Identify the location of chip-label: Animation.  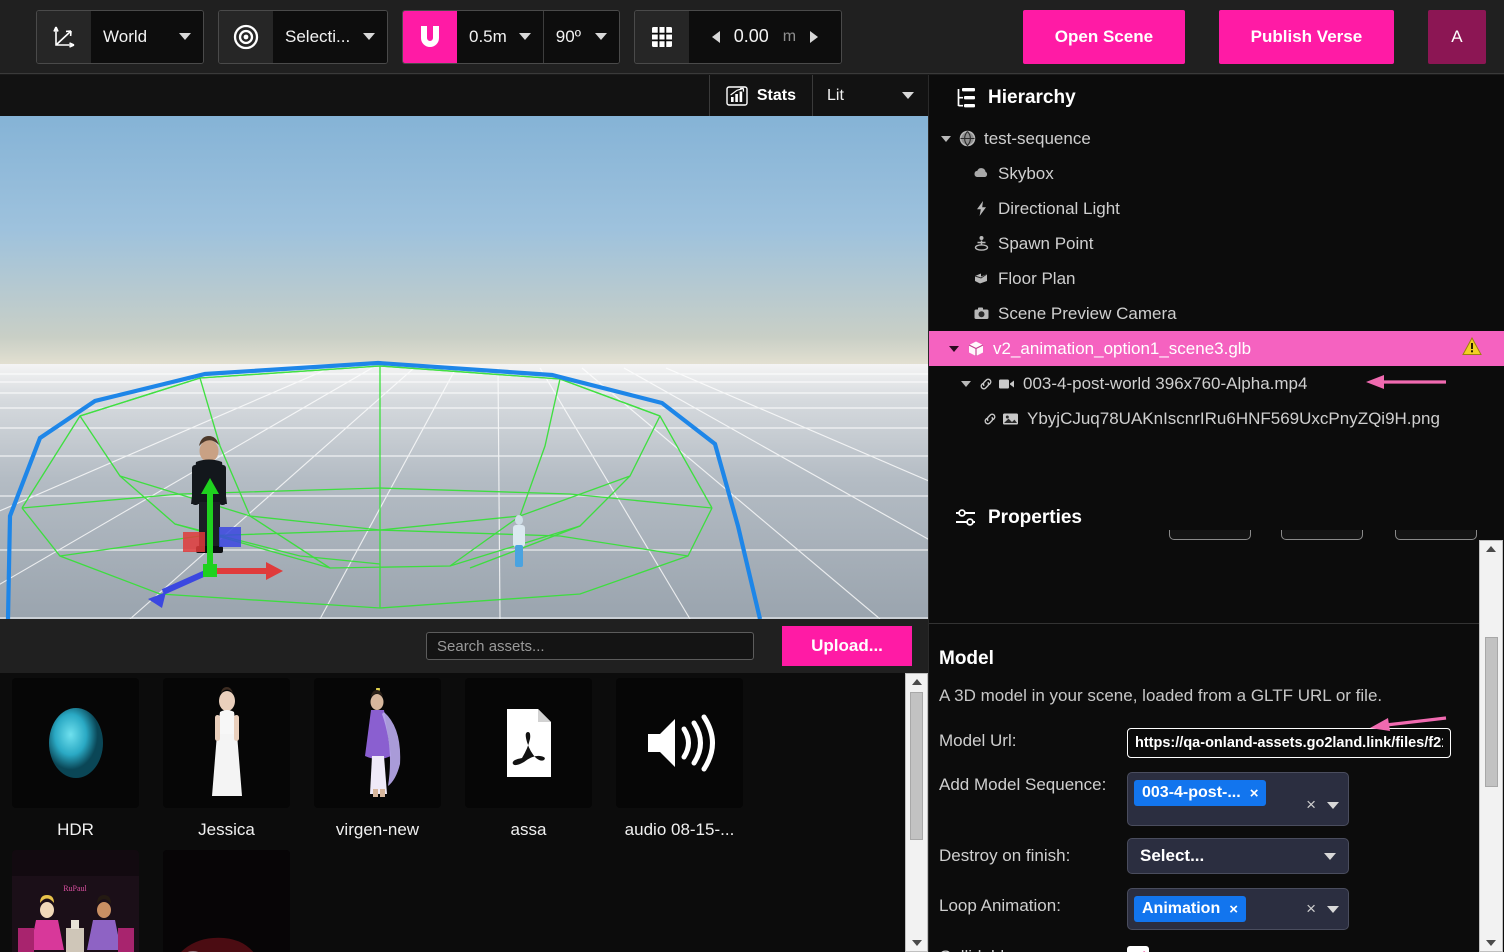
(1181, 908).